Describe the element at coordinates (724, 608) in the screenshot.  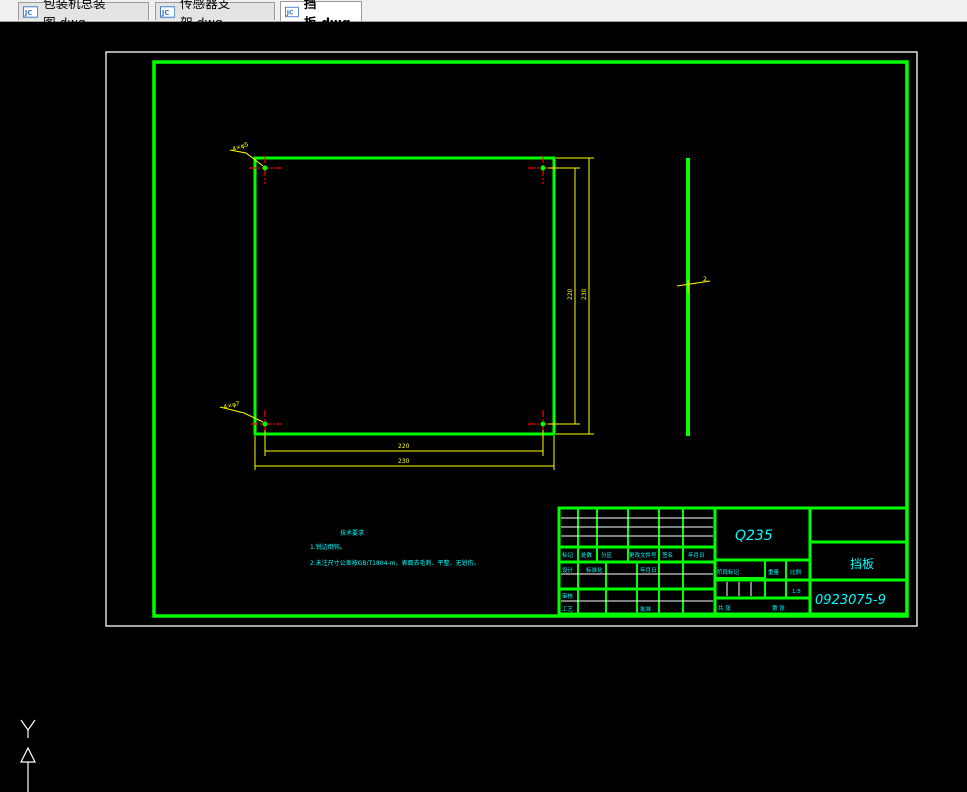
I see `tb-total-sheets: 共 张` at that location.